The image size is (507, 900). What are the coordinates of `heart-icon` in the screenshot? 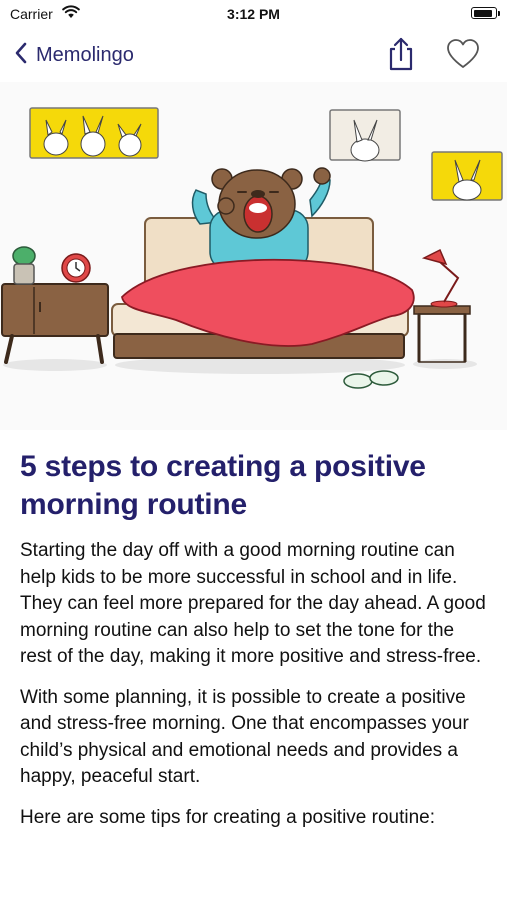 It's located at (463, 53).